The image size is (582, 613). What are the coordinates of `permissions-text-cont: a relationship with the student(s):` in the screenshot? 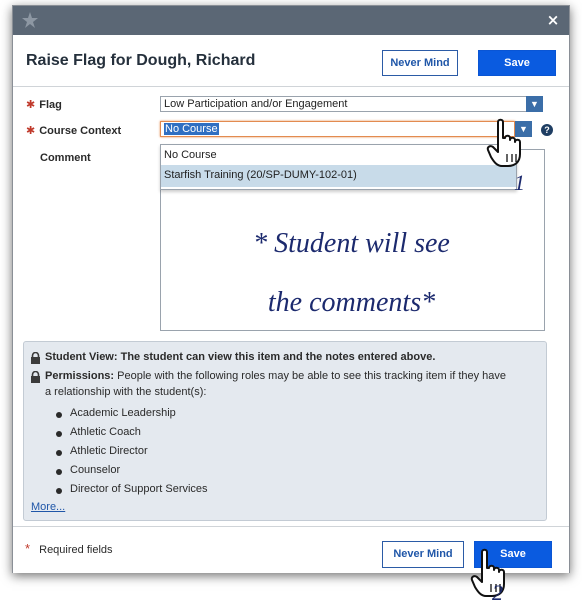 It's located at (126, 392).